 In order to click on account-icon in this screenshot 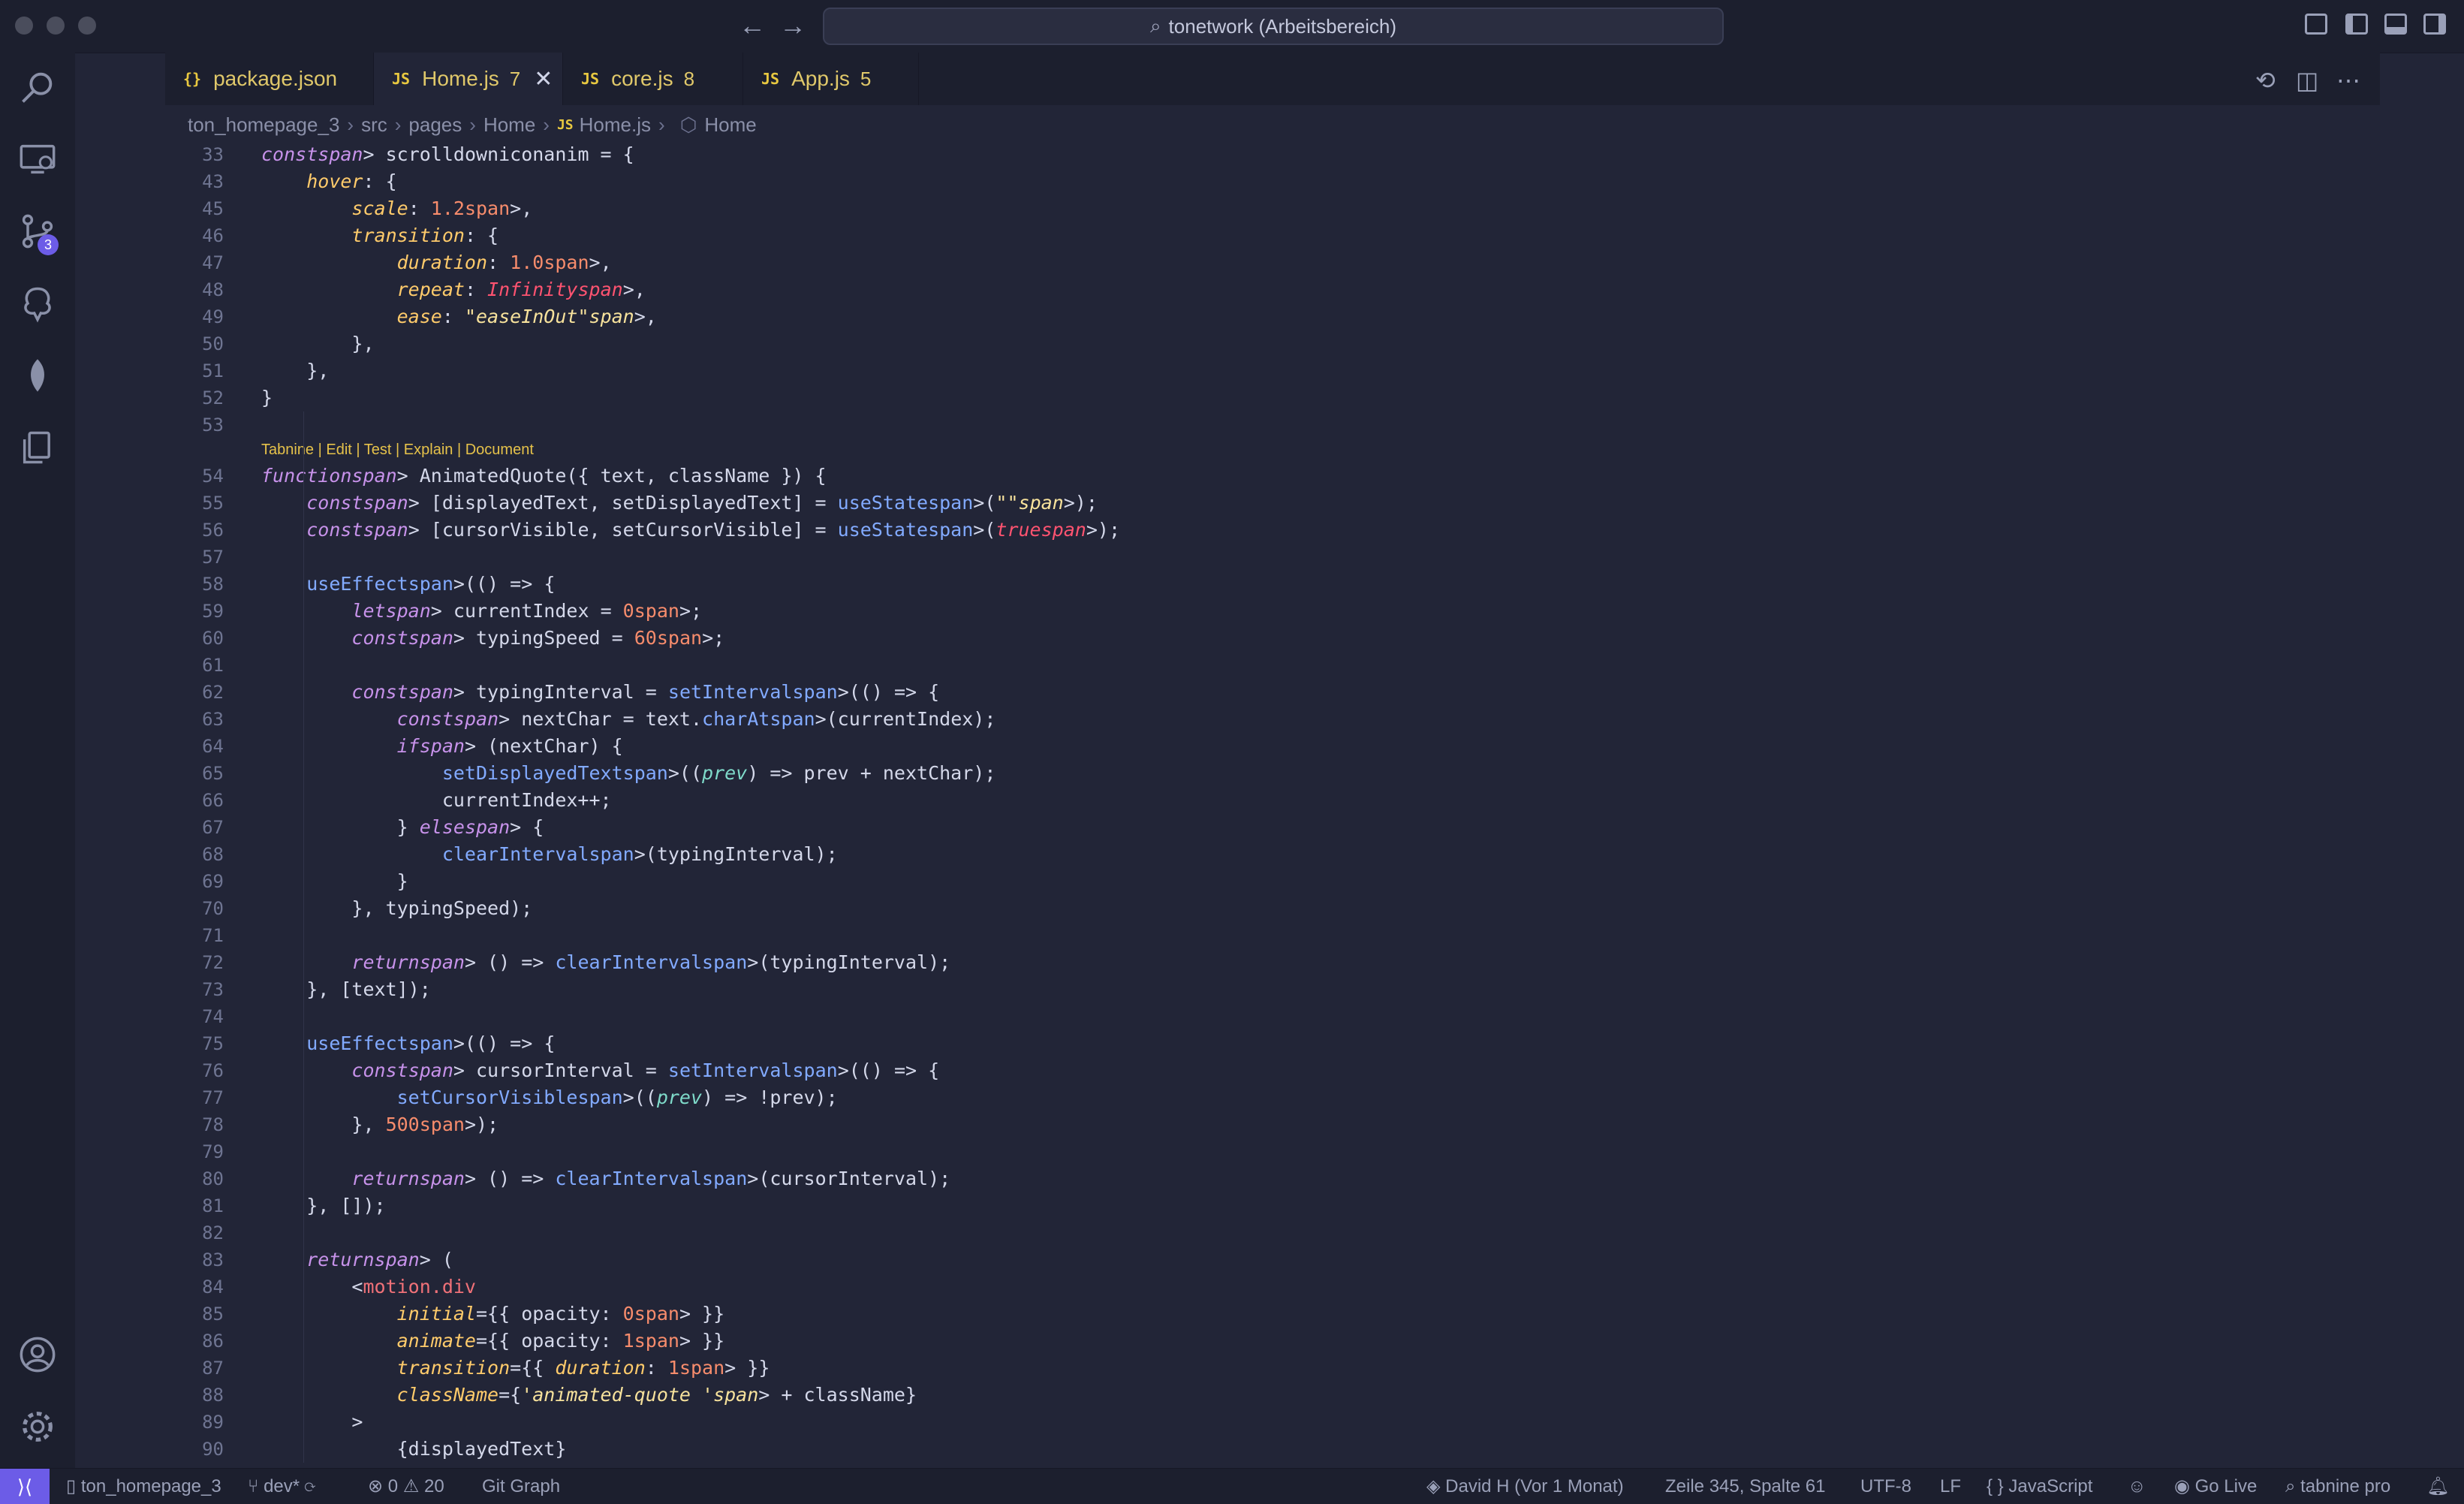, I will do `click(37, 1354)`.